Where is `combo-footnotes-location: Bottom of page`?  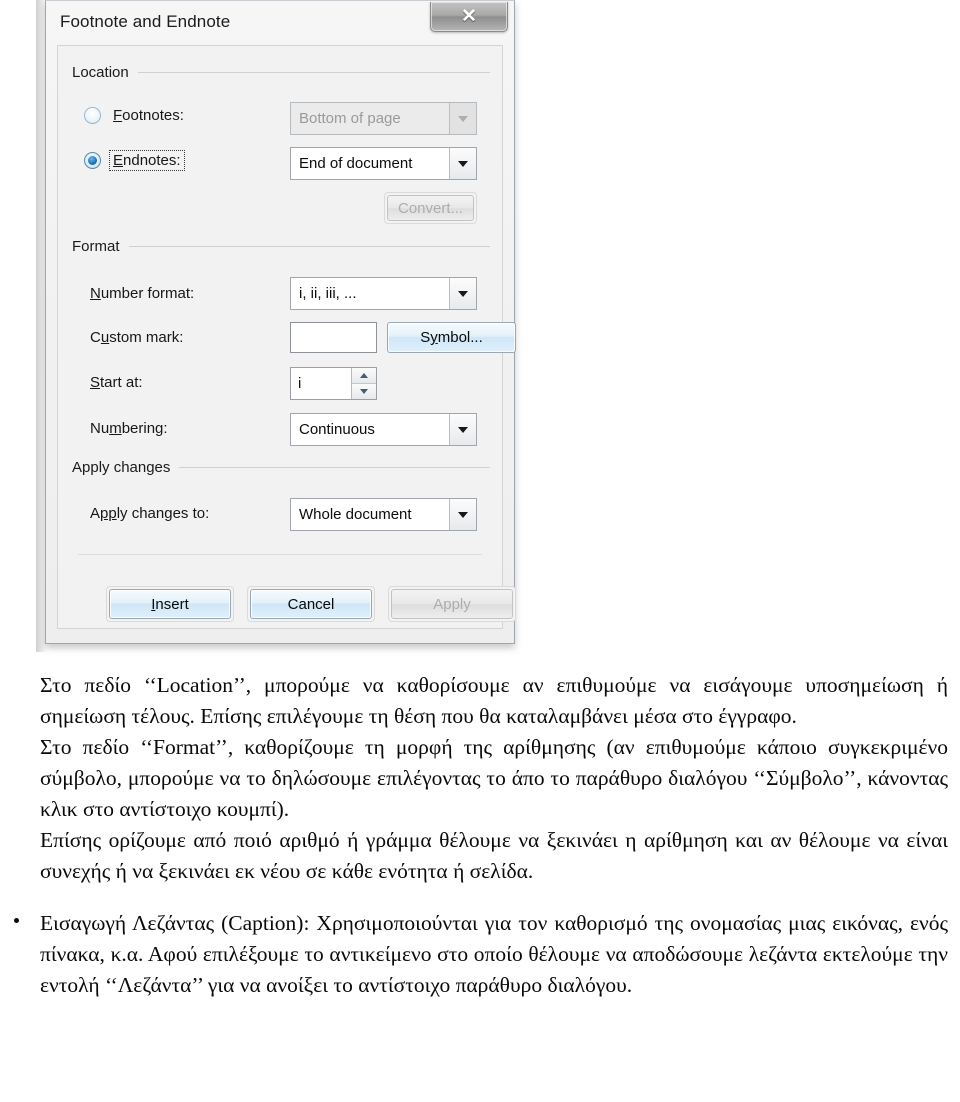 combo-footnotes-location: Bottom of page is located at coordinates (383, 118).